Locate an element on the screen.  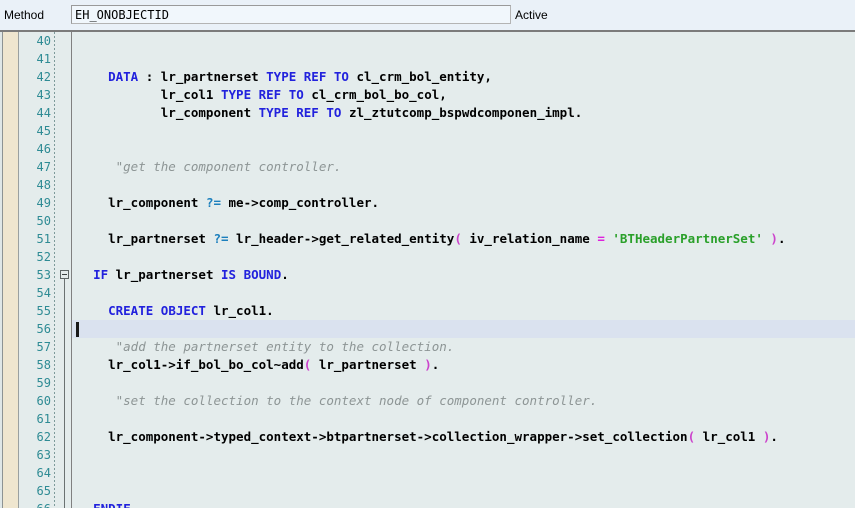
code-line: 63 is located at coordinates (427, 455).